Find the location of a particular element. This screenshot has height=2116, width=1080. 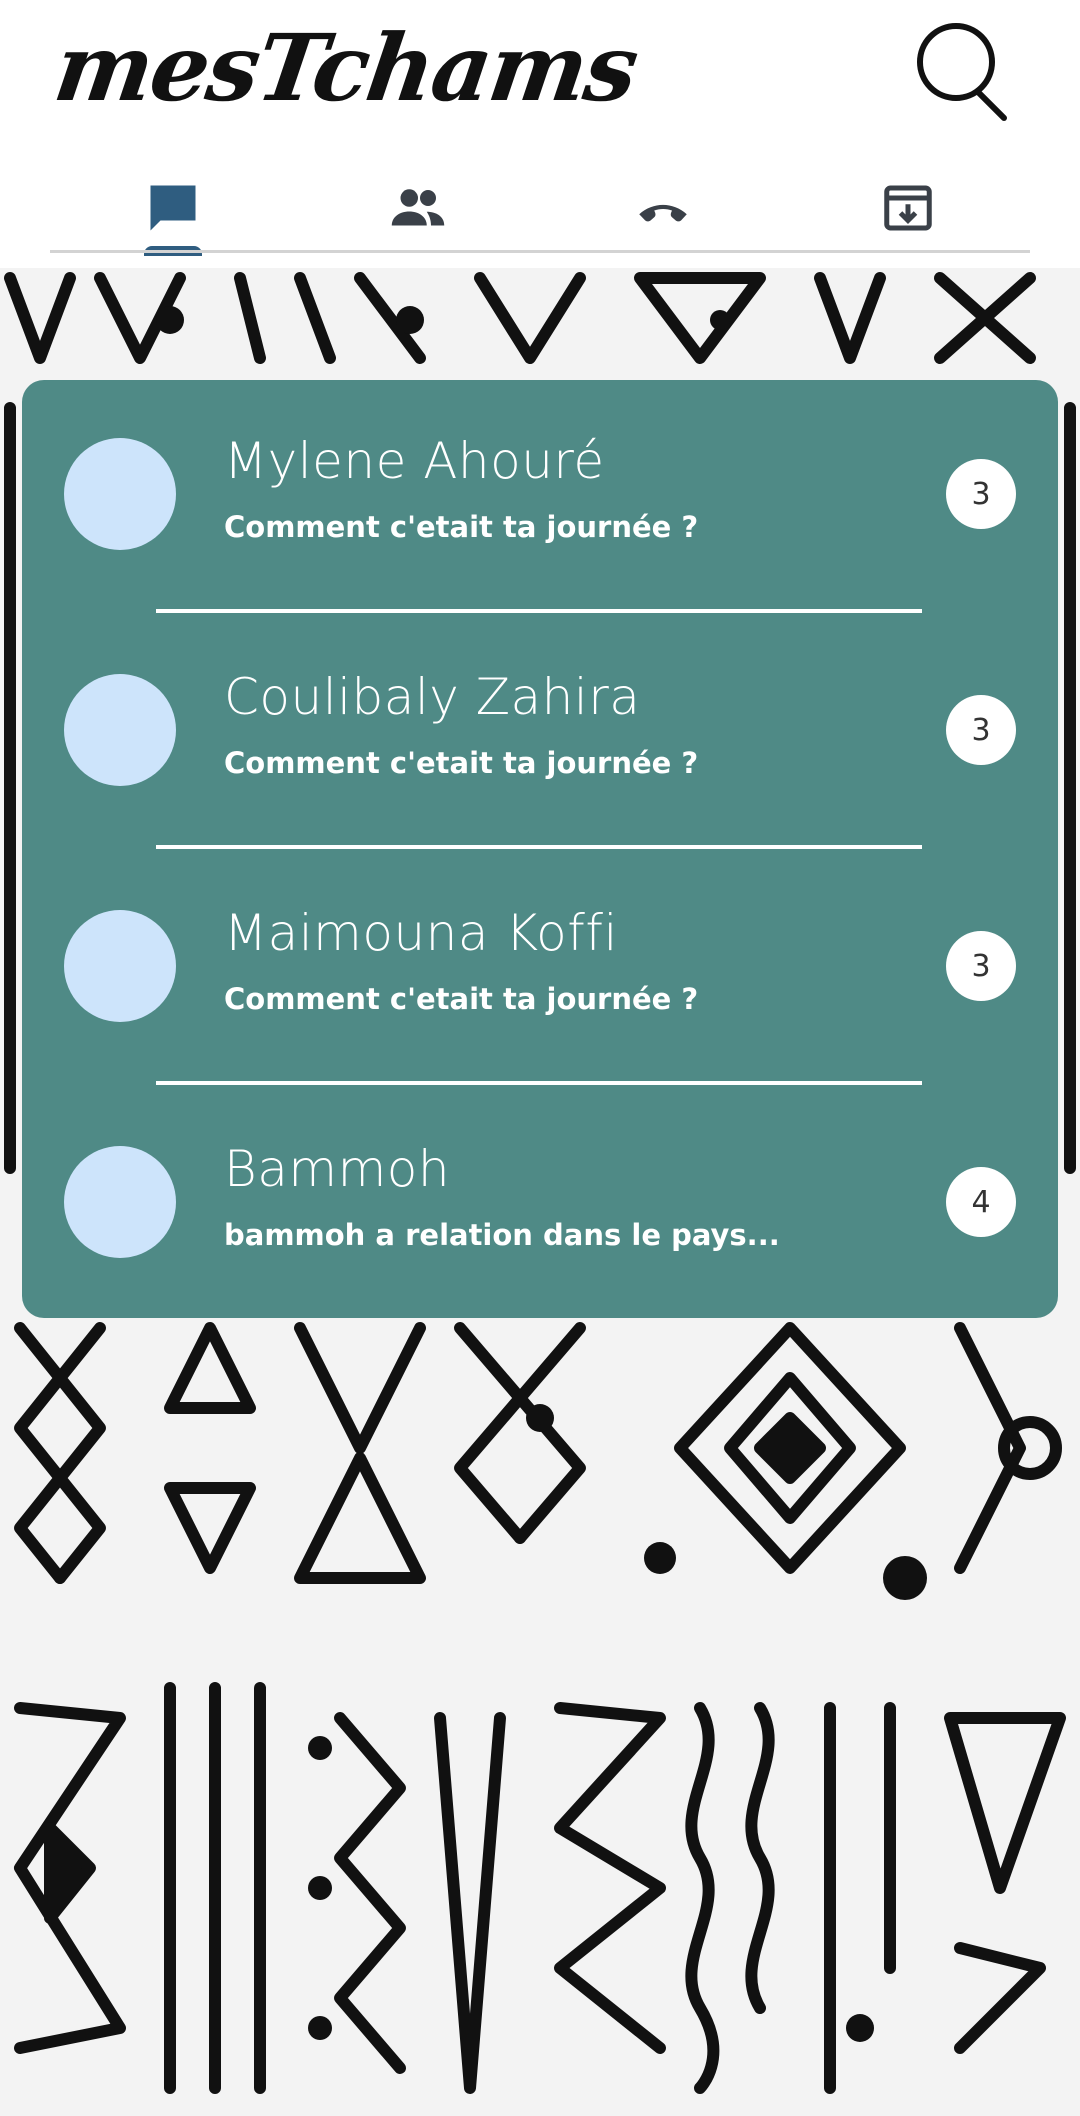

people-icon is located at coordinates (417, 207).